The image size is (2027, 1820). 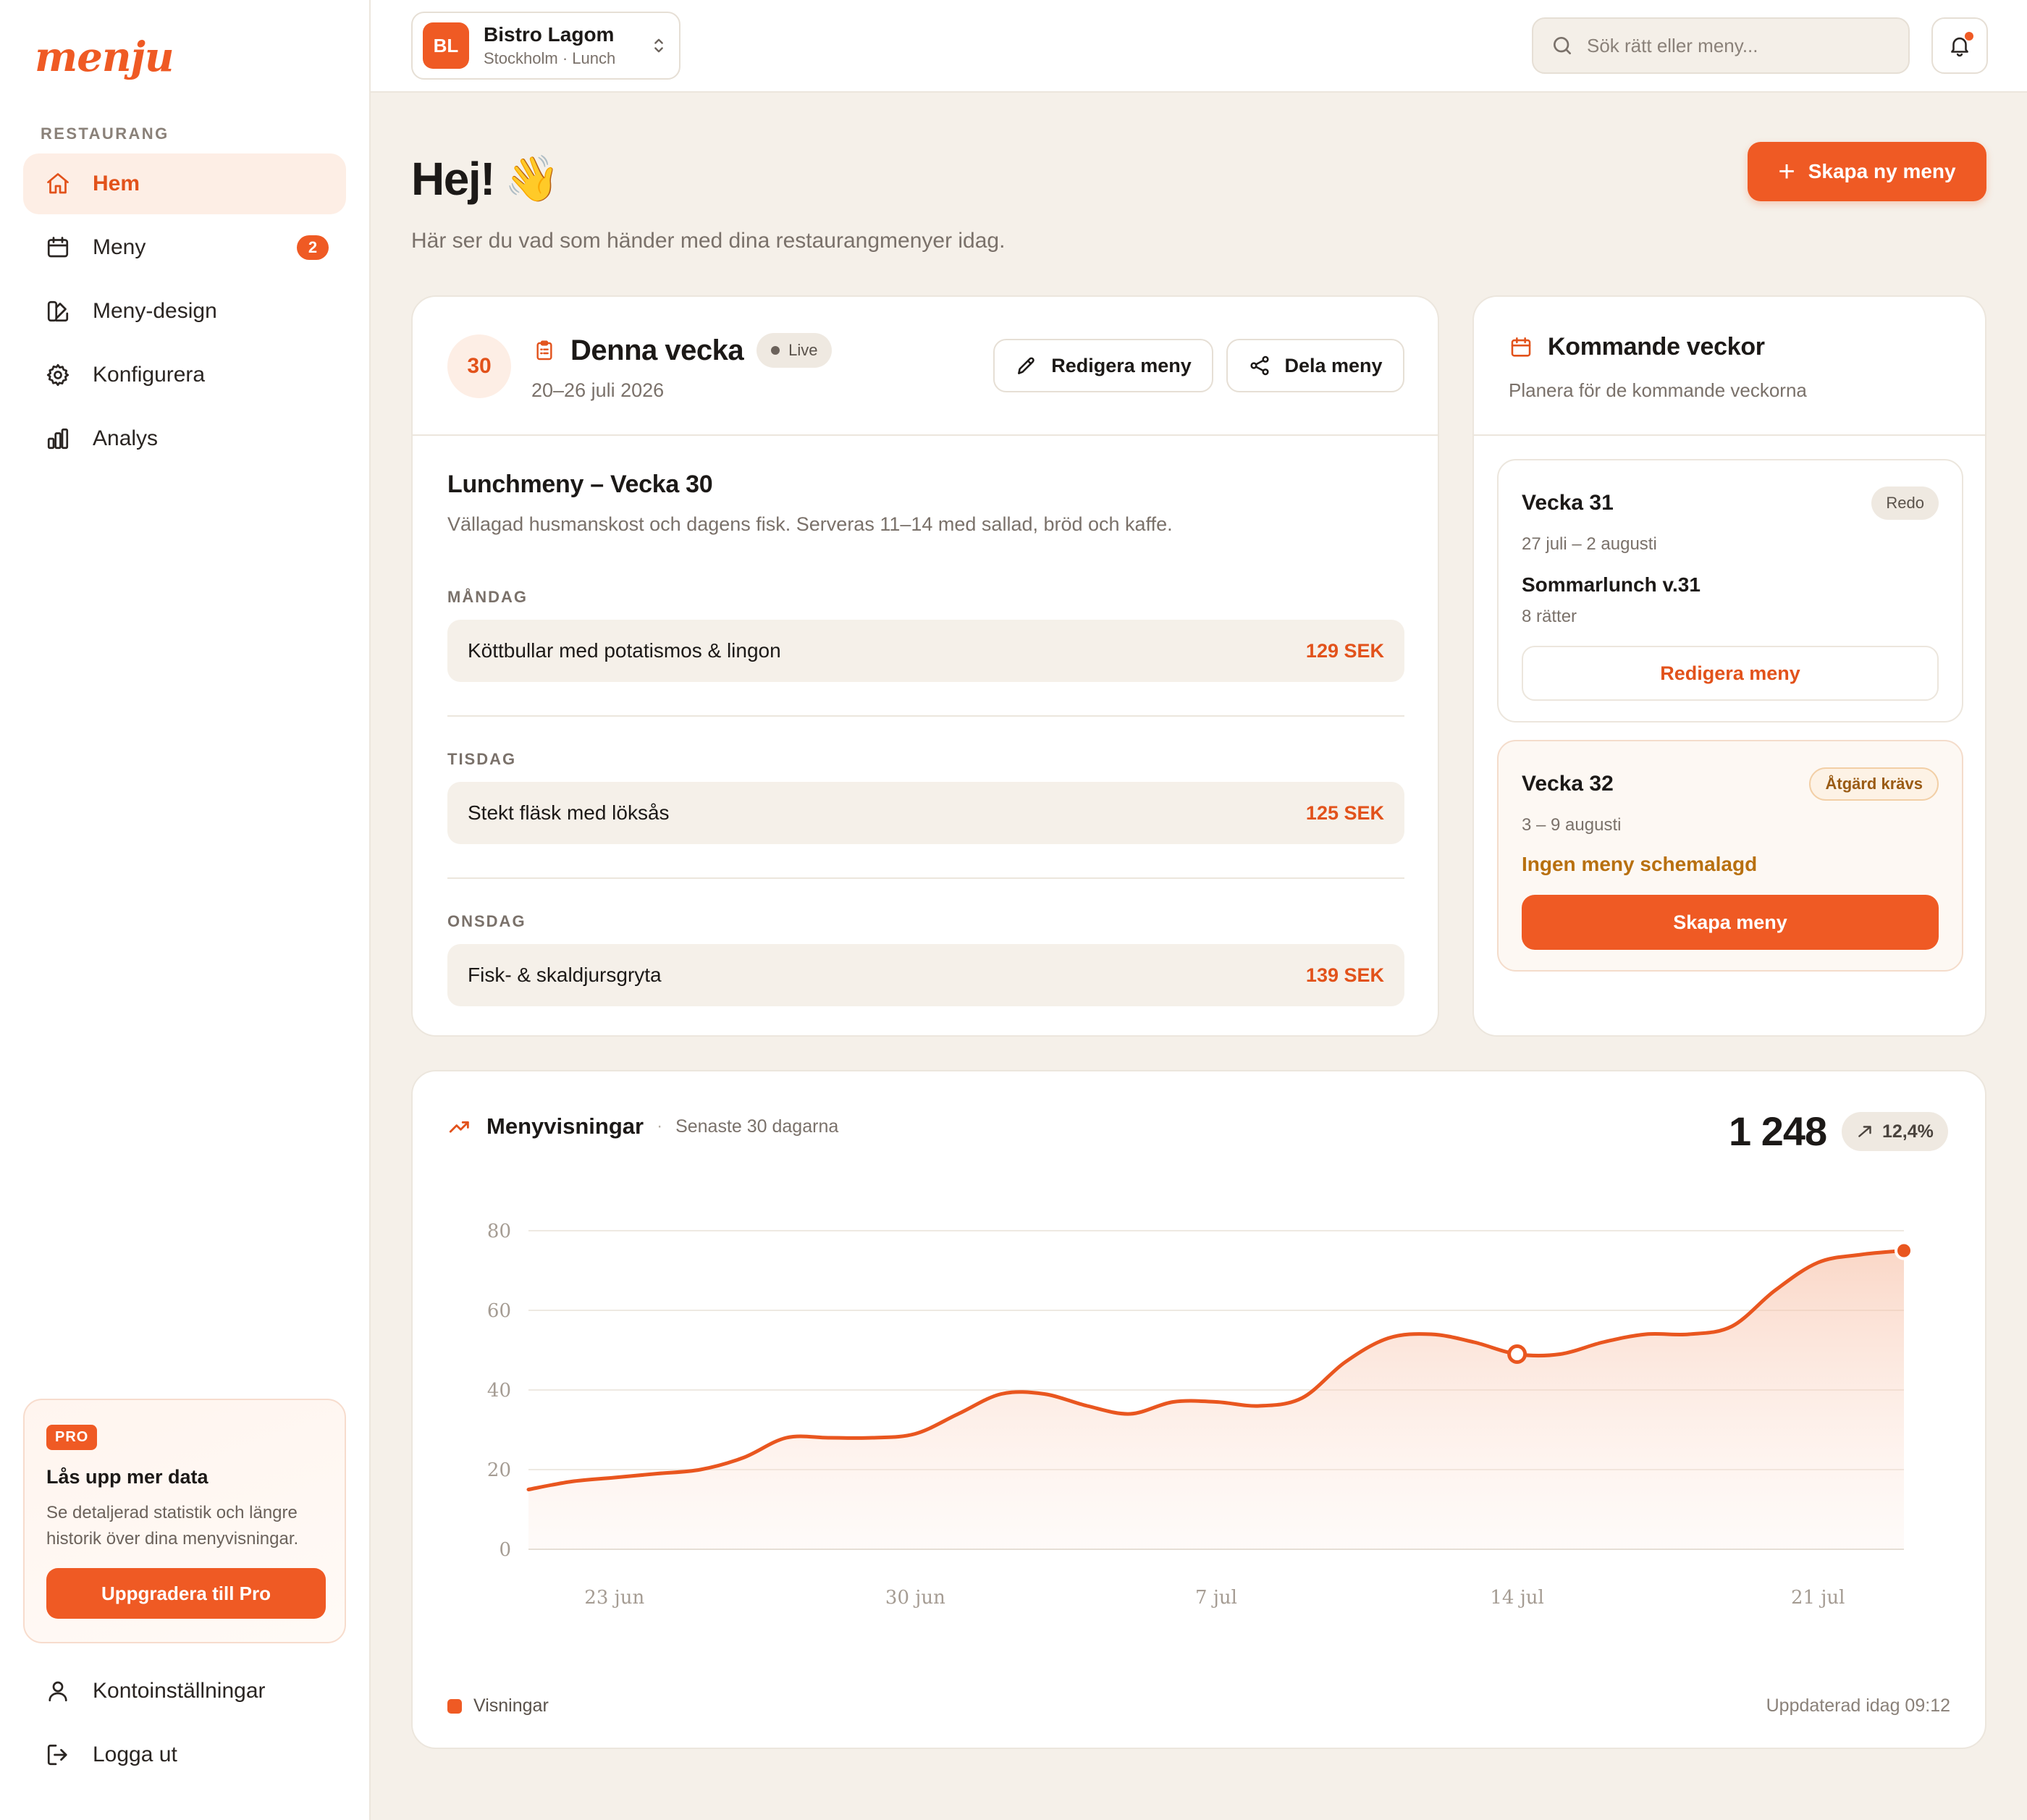 I want to click on day-section: TISDAG Stekt fläsk med löksås 125 SEK, so click(x=926, y=797).